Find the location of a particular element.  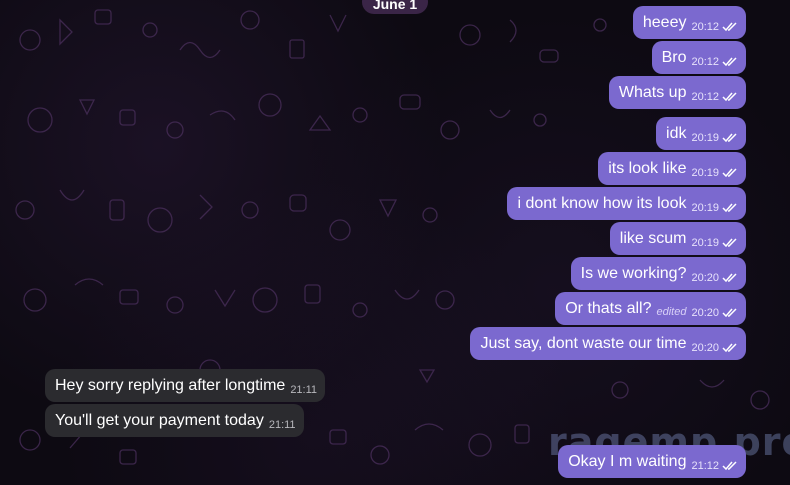

message-bubble-outgoing: Just say, dont waste our time 20:20 is located at coordinates (608, 343).